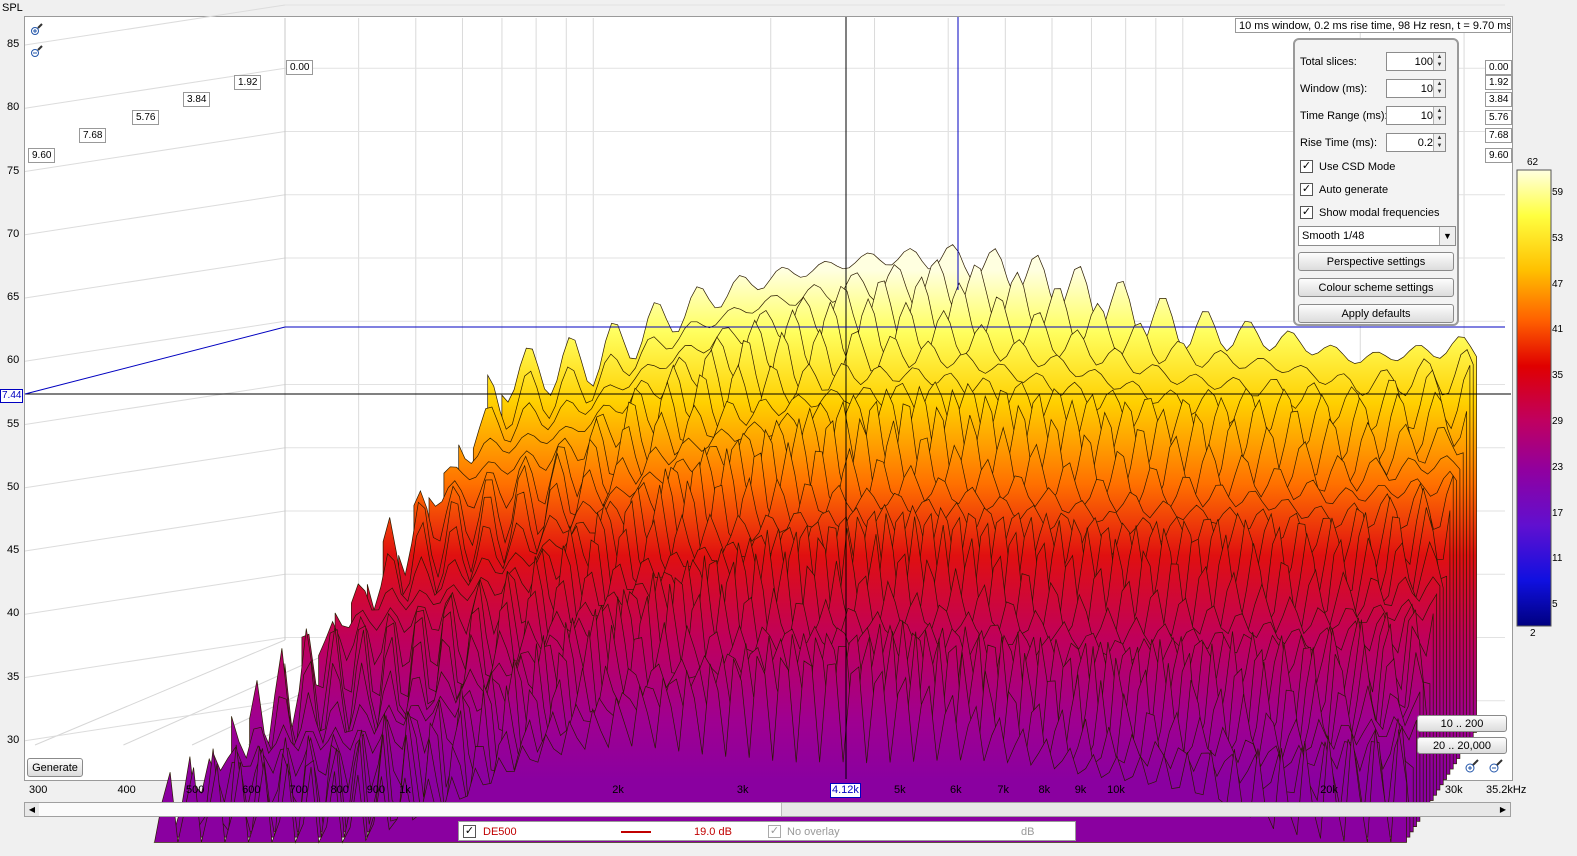  I want to click on range-20-20000-button: 20 .. 20,000, so click(1462, 745).